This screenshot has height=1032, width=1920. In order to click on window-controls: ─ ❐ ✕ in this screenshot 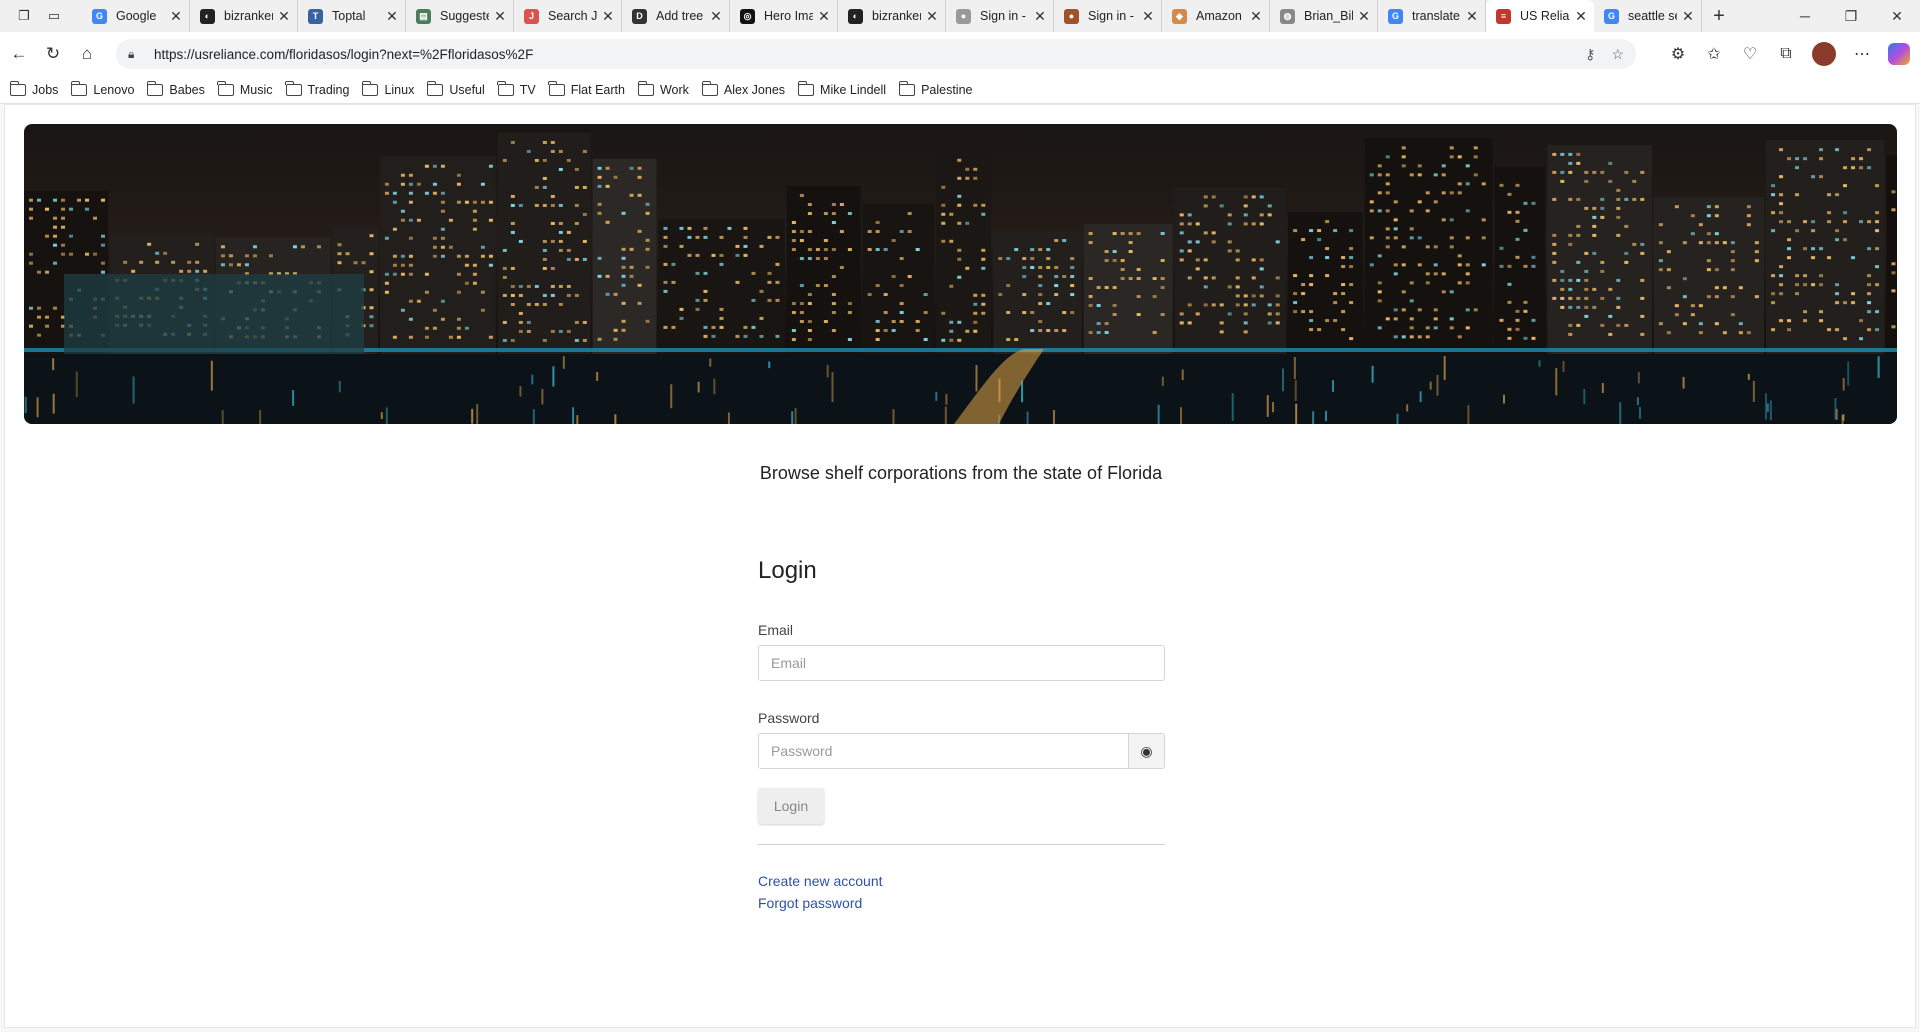, I will do `click(1851, 16)`.